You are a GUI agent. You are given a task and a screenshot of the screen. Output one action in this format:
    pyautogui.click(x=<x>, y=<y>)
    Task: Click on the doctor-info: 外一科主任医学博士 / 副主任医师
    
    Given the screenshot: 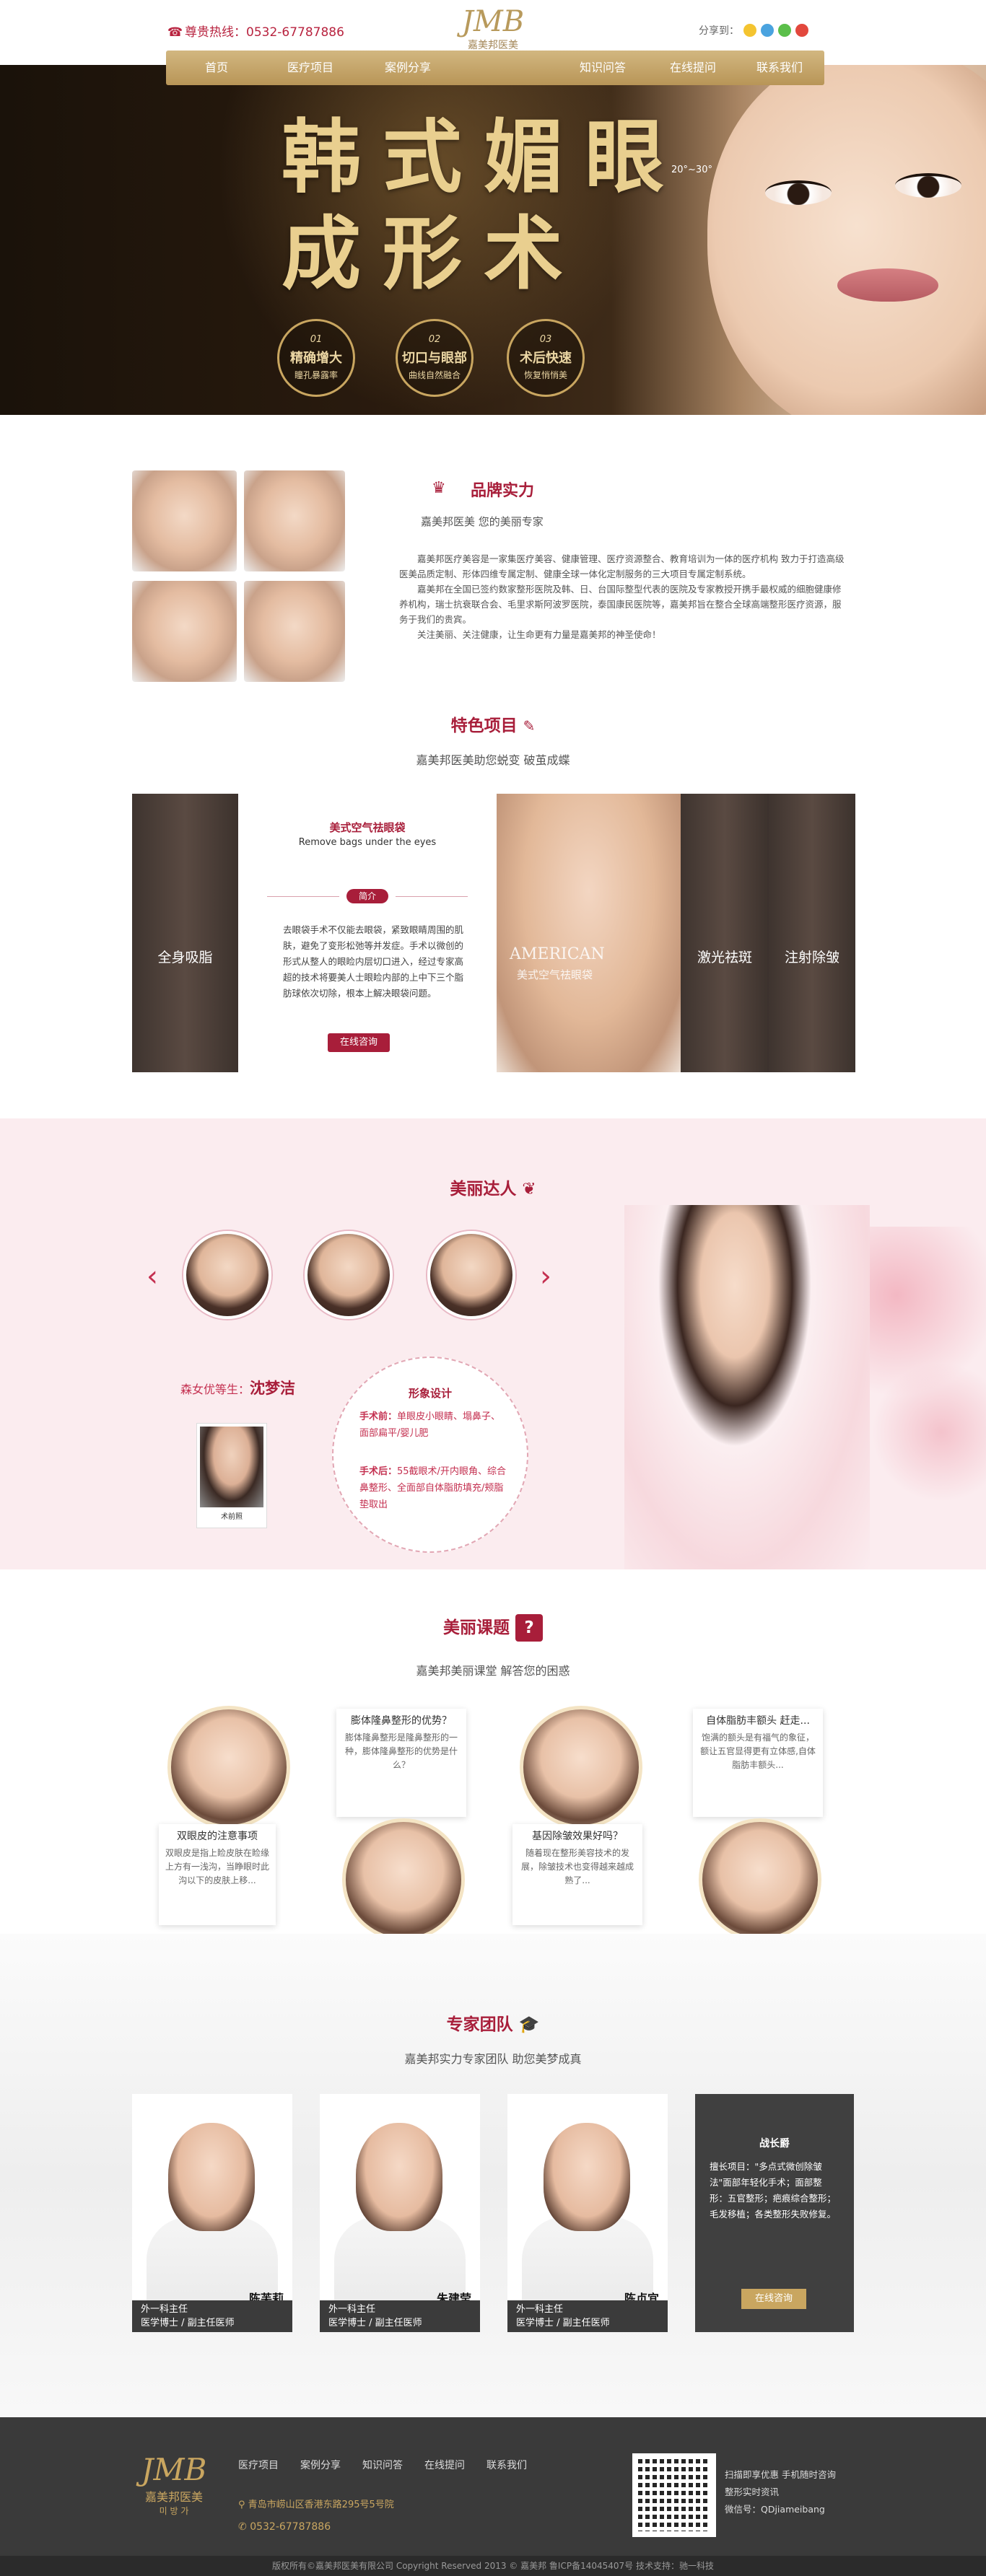 What is the action you would take?
    pyautogui.click(x=400, y=2316)
    